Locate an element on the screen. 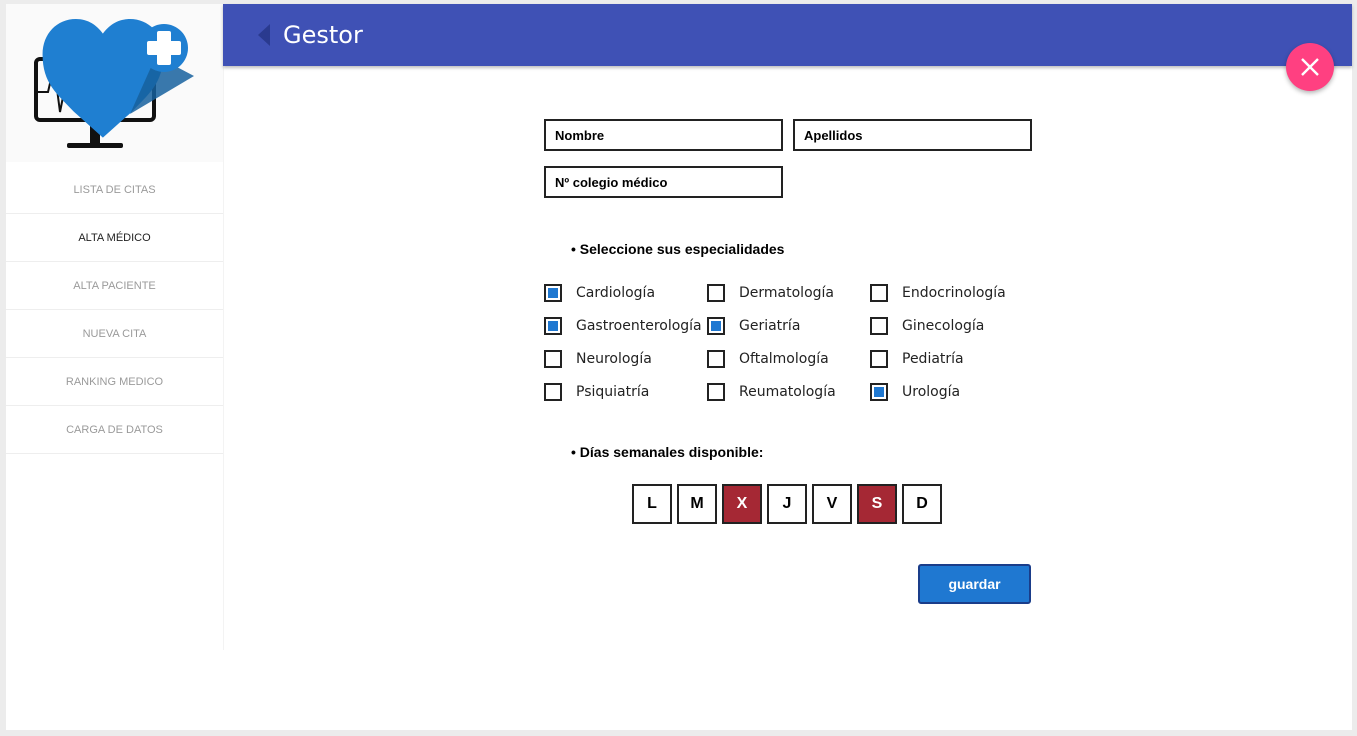  specialty-checkbox: Cardiología is located at coordinates (599, 293).